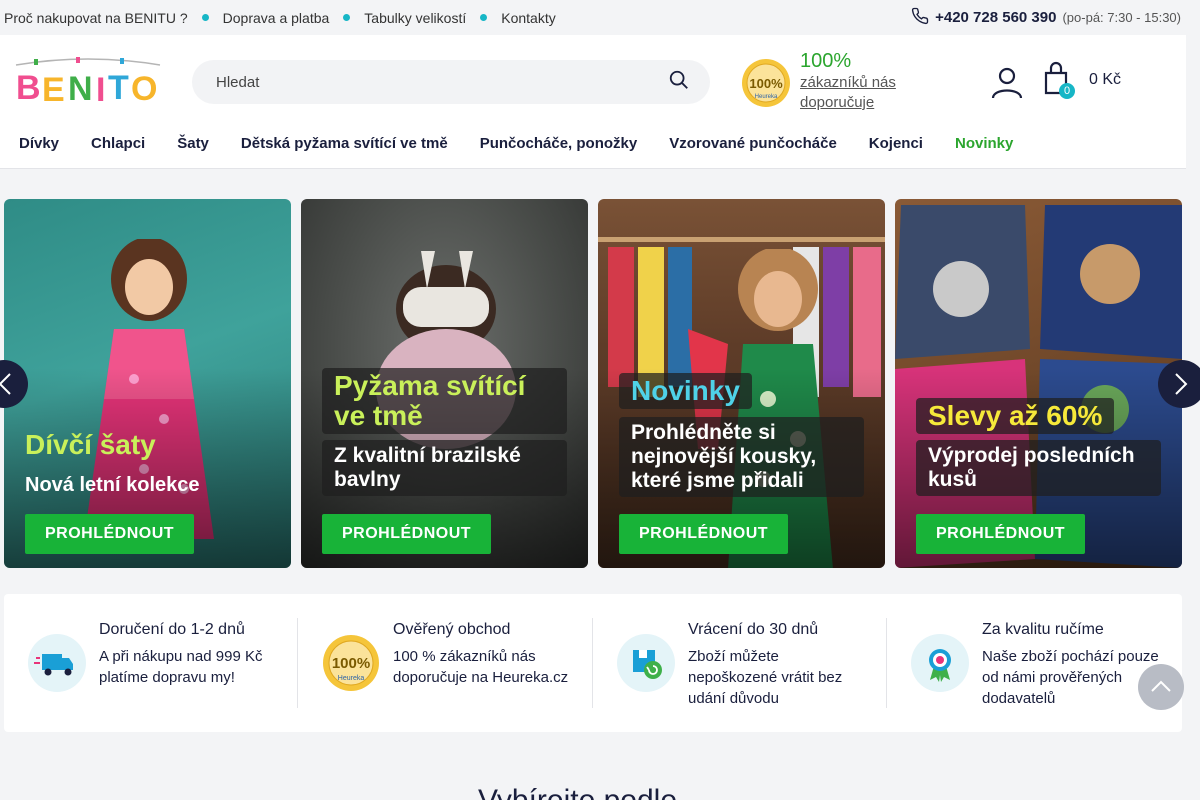  Describe the element at coordinates (1067, 91) in the screenshot. I see `cart-count-badge: 0` at that location.